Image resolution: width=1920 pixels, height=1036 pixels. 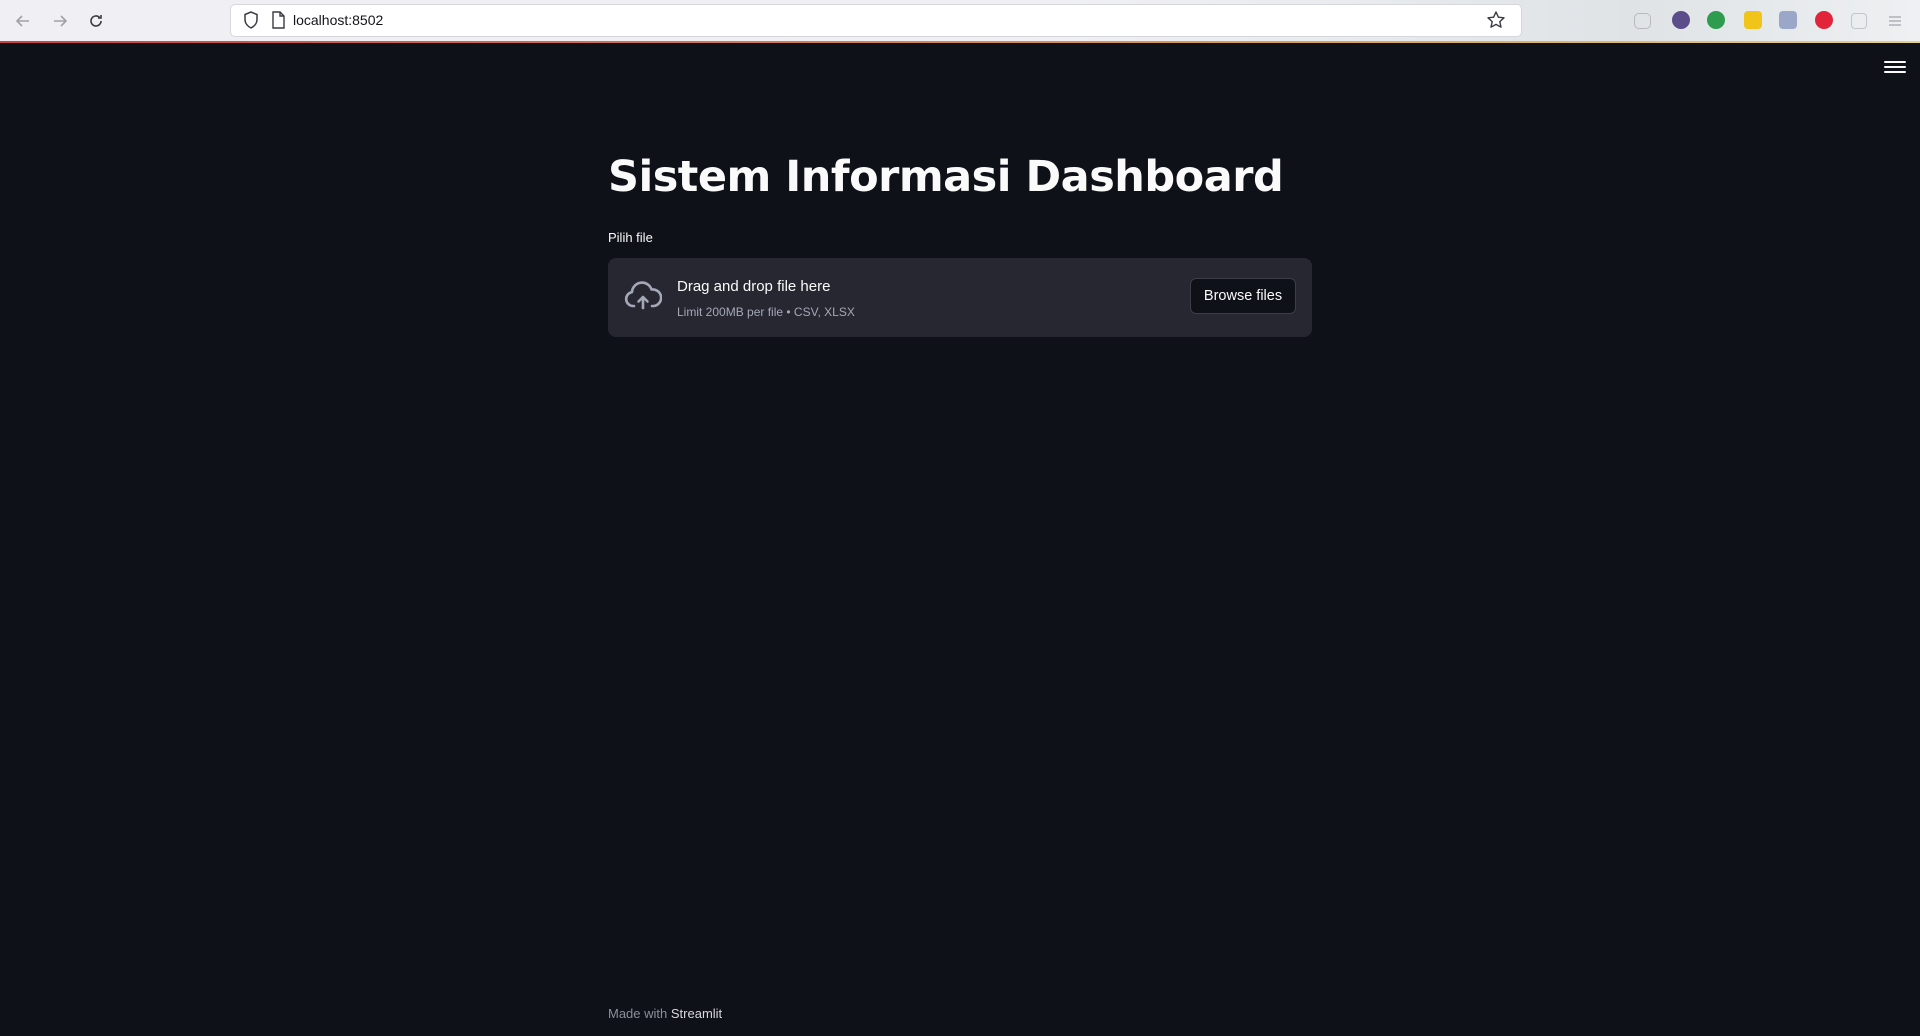 What do you see at coordinates (960, 42) in the screenshot?
I see `toolbar-accent-line` at bounding box center [960, 42].